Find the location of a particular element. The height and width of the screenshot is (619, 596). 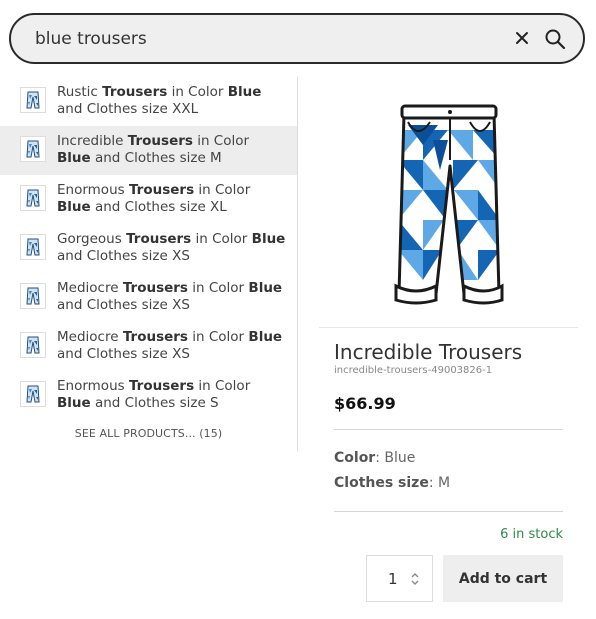

result-suffix: and Clothes size M is located at coordinates (156, 158).